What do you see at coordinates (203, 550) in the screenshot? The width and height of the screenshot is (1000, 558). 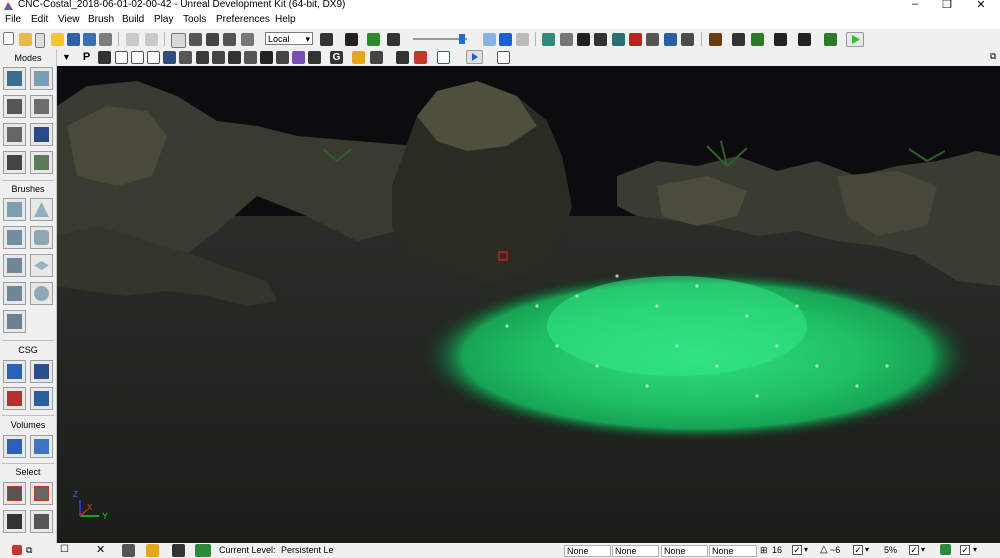 I see `check-icon` at bounding box center [203, 550].